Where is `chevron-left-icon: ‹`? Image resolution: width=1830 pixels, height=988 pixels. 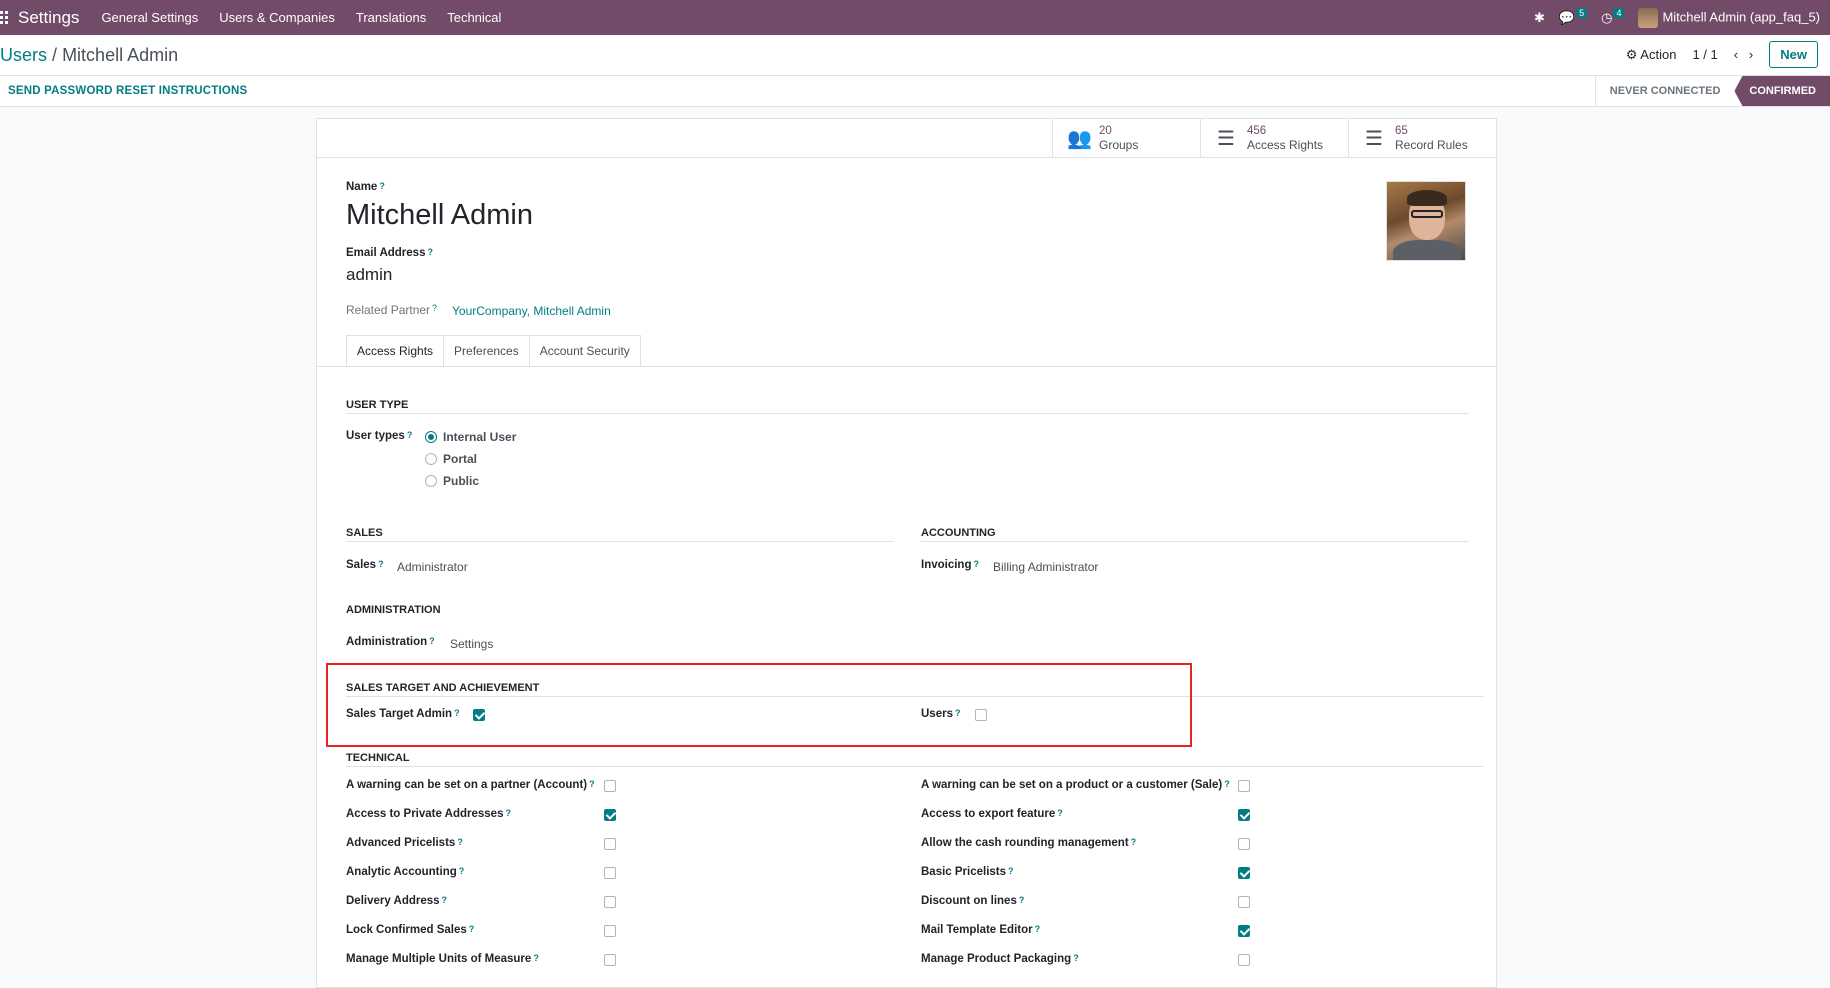
chevron-left-icon: ‹ is located at coordinates (1736, 54).